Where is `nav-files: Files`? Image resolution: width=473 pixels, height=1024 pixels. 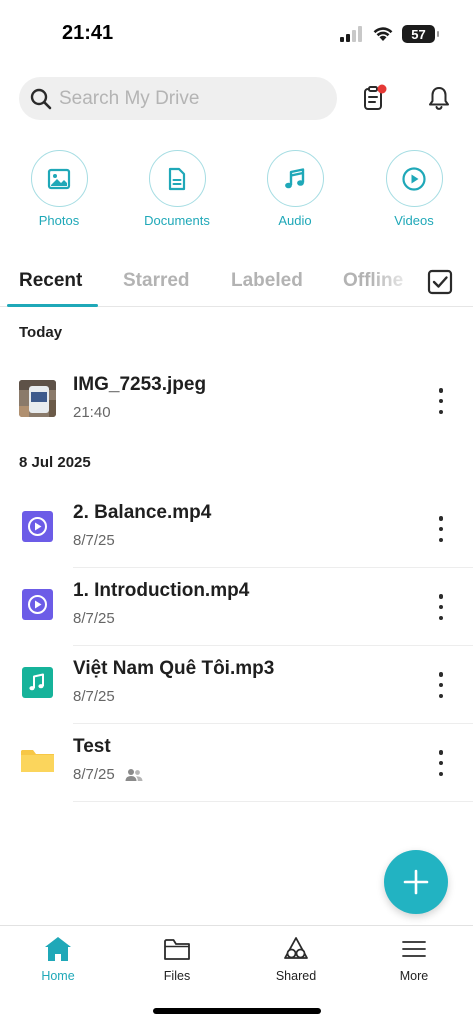
nav-files: Files is located at coordinates (177, 958).